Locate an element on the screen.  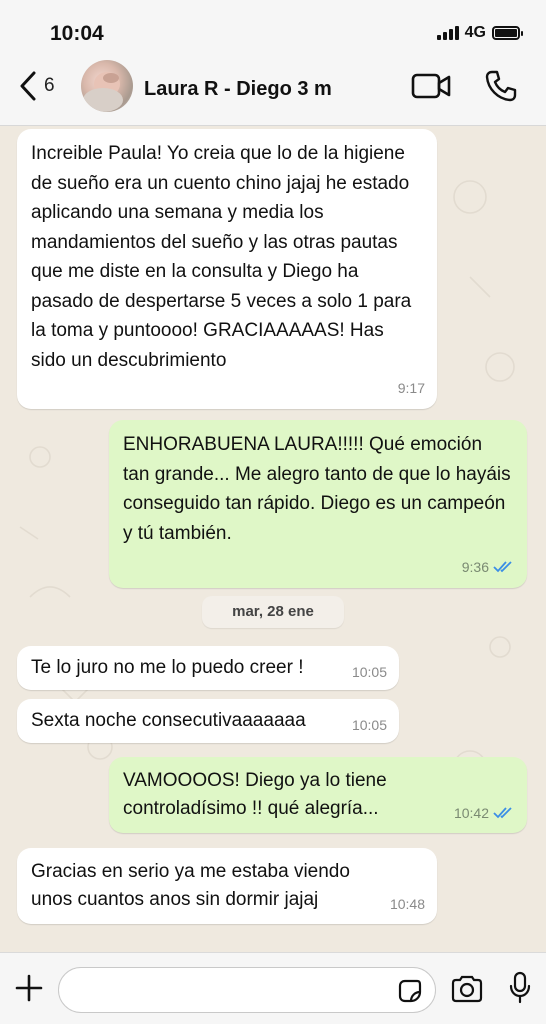
sticker-icon is located at coordinates (410, 991).